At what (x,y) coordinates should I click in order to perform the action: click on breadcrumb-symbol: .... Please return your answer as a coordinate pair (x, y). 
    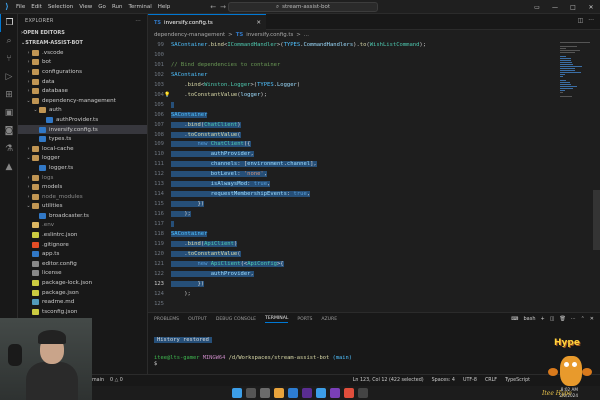
    Looking at the image, I should click on (306, 35).